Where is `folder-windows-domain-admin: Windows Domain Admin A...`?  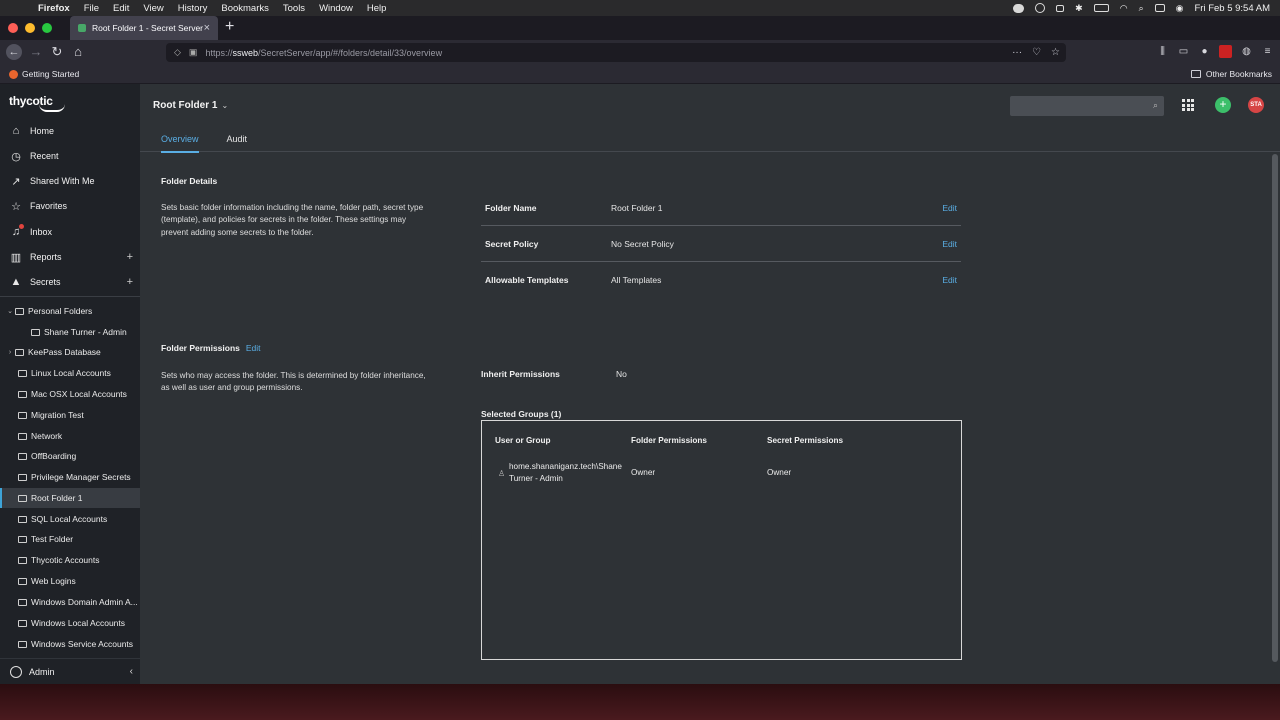
folder-windows-domain-admin: Windows Domain Admin A... is located at coordinates (70, 602).